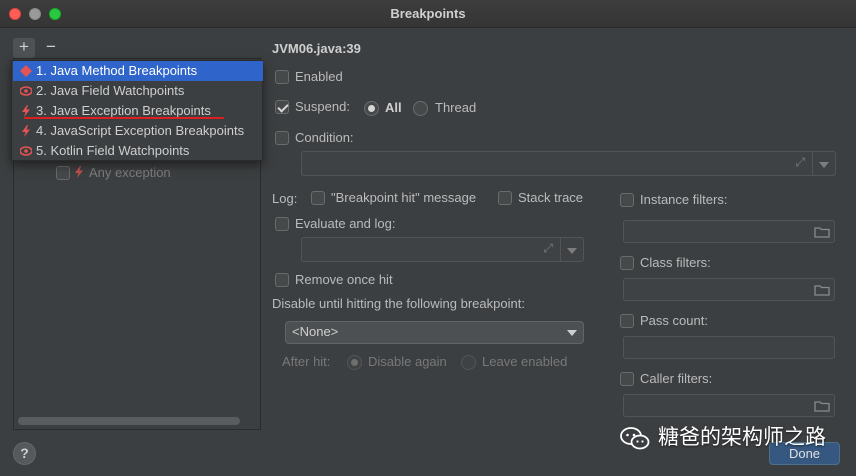 The image size is (856, 476). I want to click on condition-checkbox, so click(282, 138).